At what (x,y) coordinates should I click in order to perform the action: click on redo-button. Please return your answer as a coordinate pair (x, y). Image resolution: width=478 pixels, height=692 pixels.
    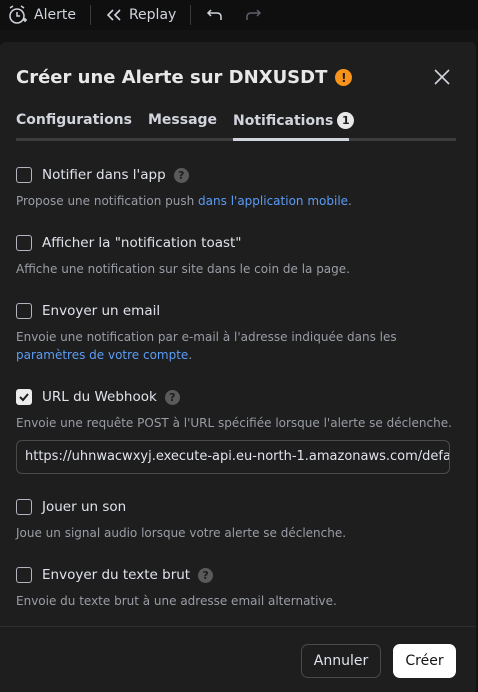
    Looking at the image, I should click on (256, 15).